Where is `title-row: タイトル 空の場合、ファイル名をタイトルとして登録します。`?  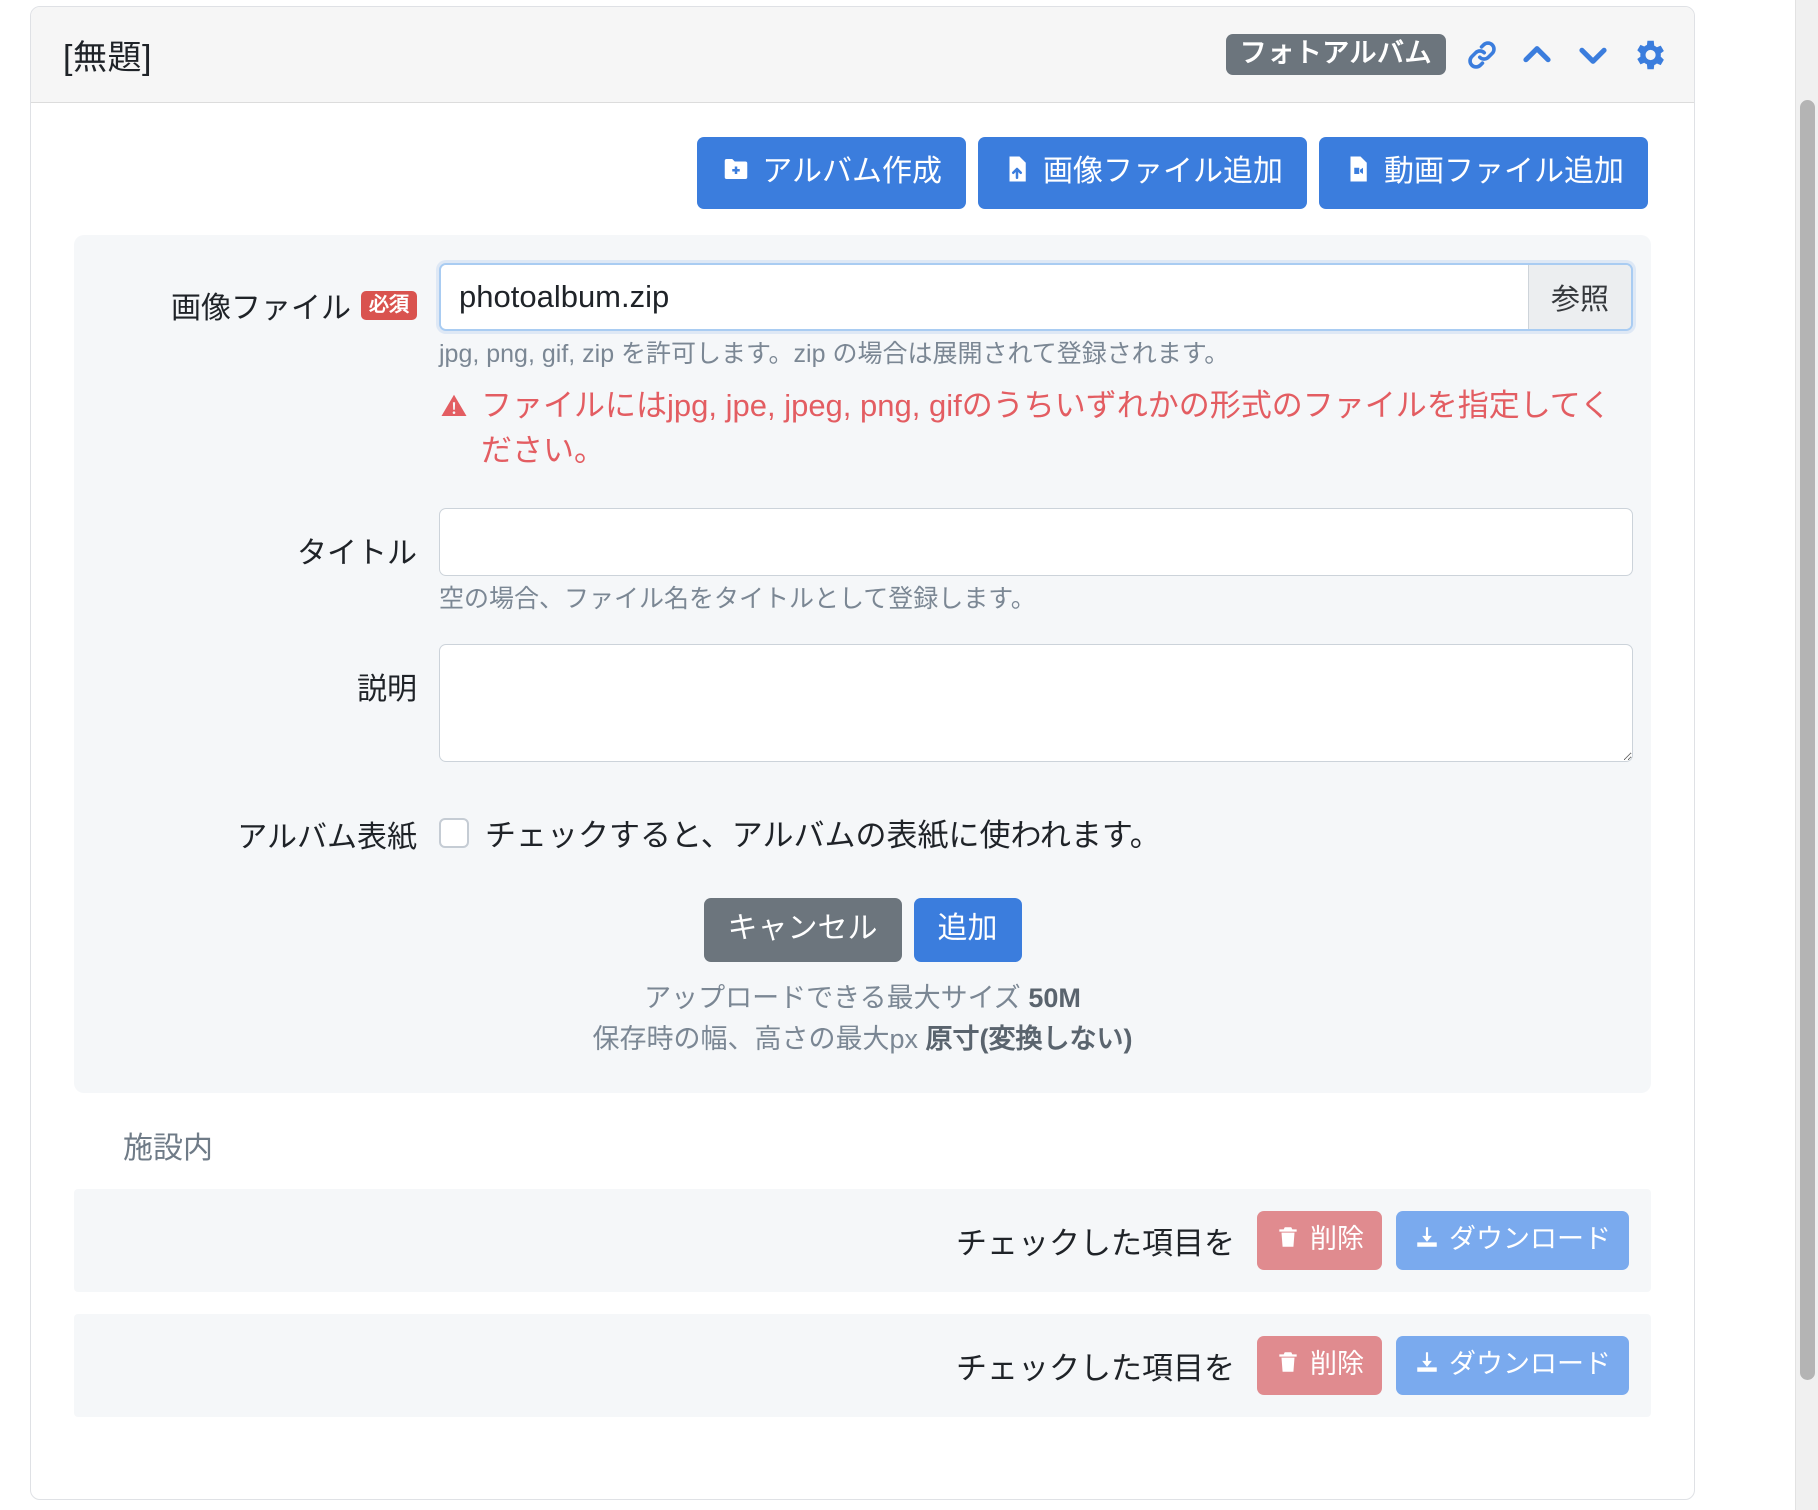
title-row: タイトル 空の場合、ファイル名をタイトルとして登録します。 is located at coordinates (862, 562).